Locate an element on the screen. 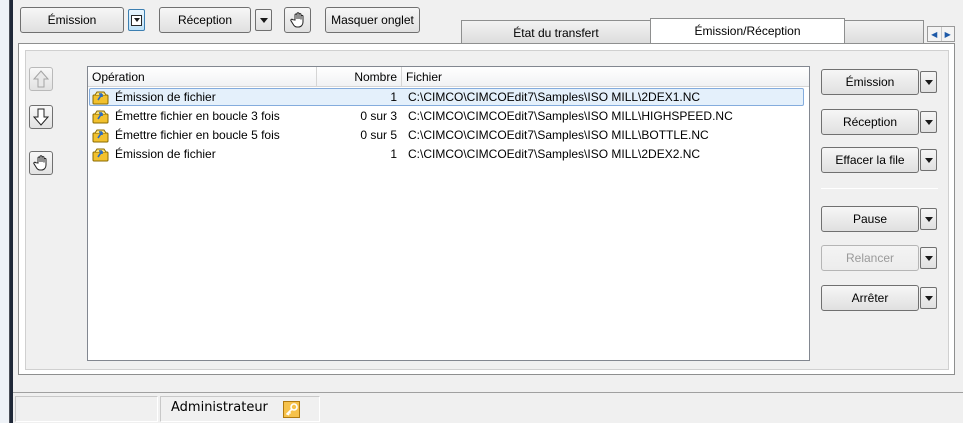 Image resolution: width=963 pixels, height=423 pixels. pause-dropdown is located at coordinates (928, 219).